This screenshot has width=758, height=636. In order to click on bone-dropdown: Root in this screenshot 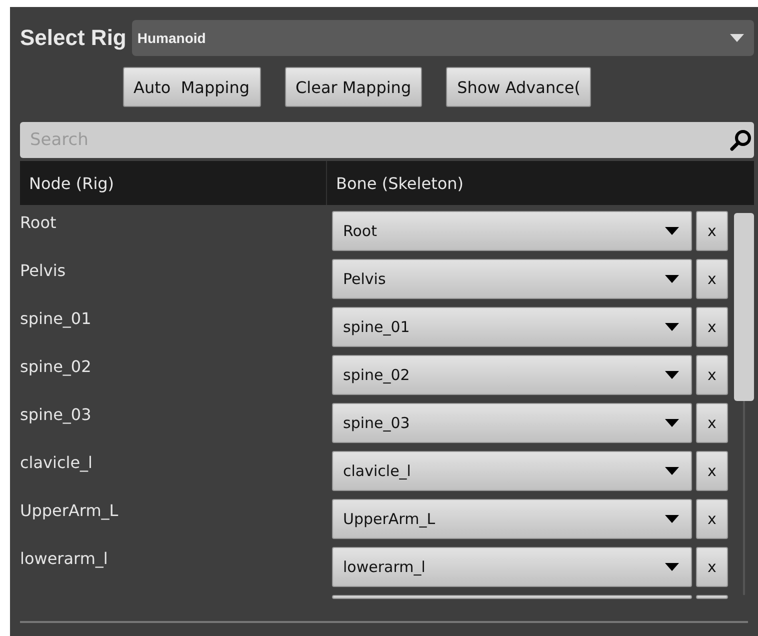, I will do `click(512, 231)`.